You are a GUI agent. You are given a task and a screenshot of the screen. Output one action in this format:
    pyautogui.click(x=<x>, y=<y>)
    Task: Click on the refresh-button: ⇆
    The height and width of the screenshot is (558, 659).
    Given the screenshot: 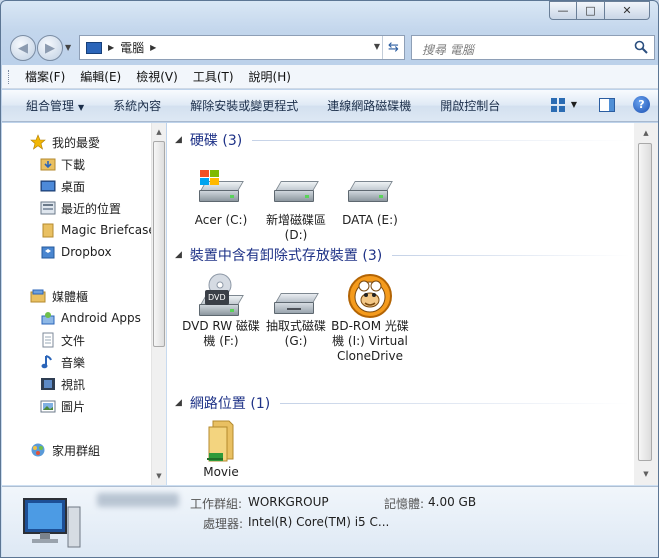 What is the action you would take?
    pyautogui.click(x=393, y=47)
    